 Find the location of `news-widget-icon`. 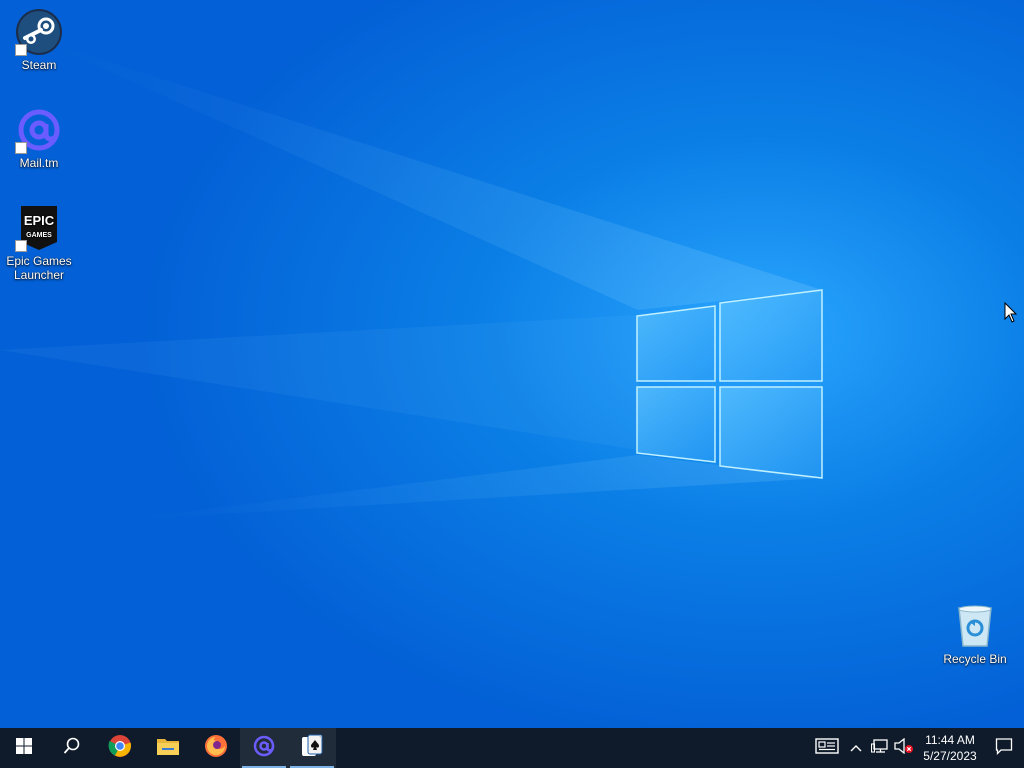

news-widget-icon is located at coordinates (827, 748).